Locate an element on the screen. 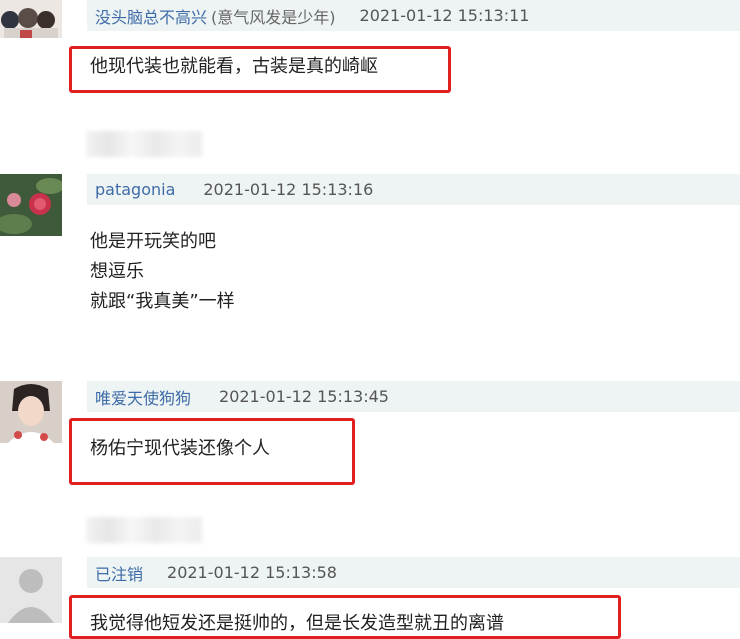 The height and width of the screenshot is (639, 740). comment-line: 就跟“我真美”一样 is located at coordinates (162, 301).